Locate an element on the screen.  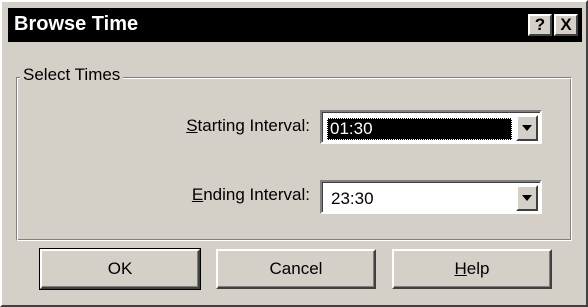
group-label: Select Times is located at coordinates (72, 75).